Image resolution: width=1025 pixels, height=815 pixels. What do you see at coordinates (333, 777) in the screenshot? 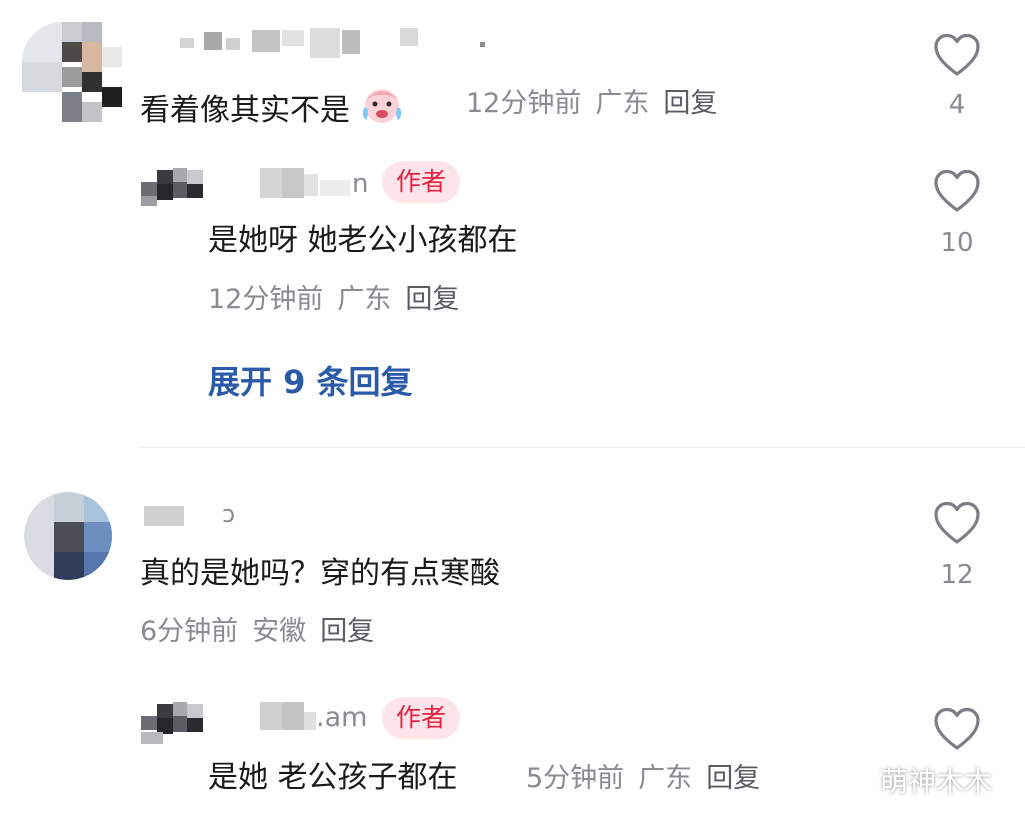
I see `reply-text: 是她 老公孩子都在` at bounding box center [333, 777].